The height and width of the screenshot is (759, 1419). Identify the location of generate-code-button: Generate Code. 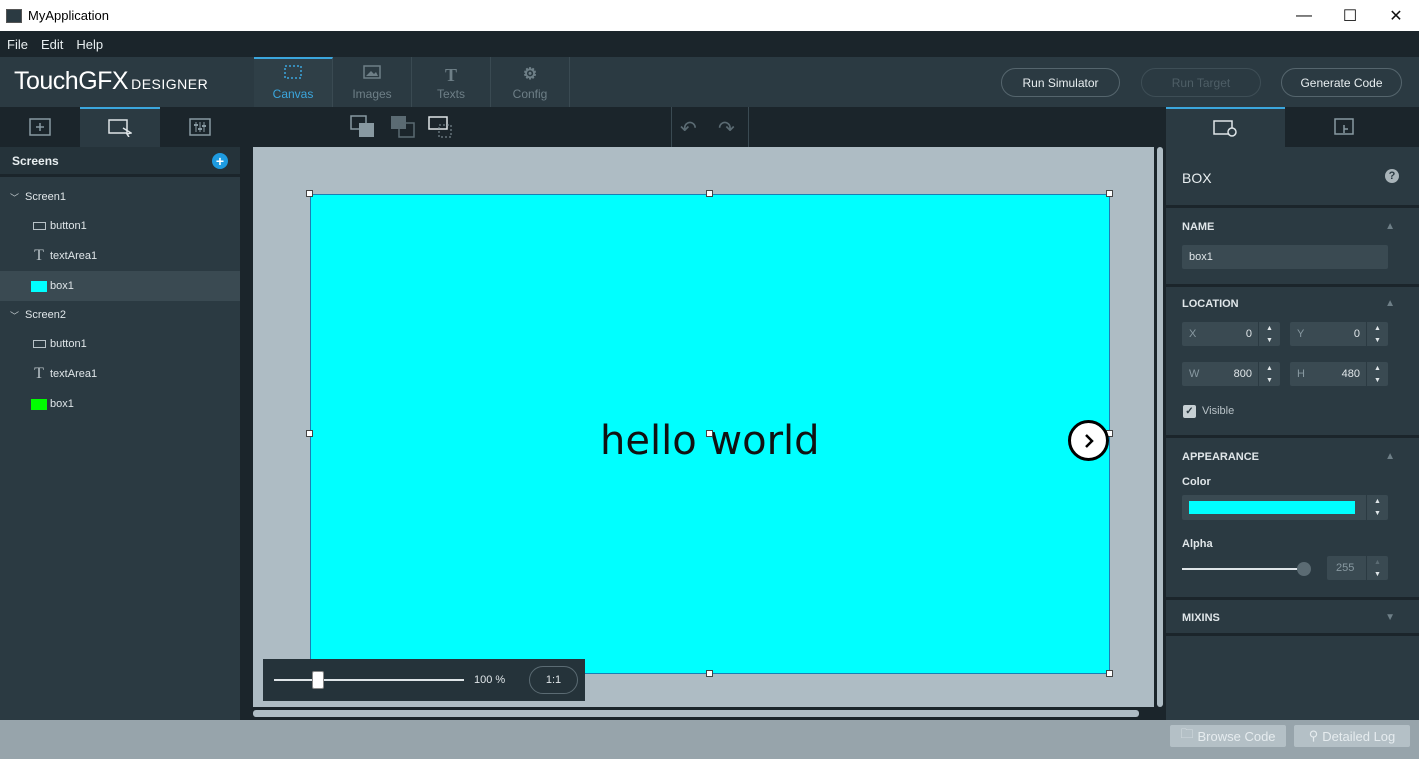
(1341, 82).